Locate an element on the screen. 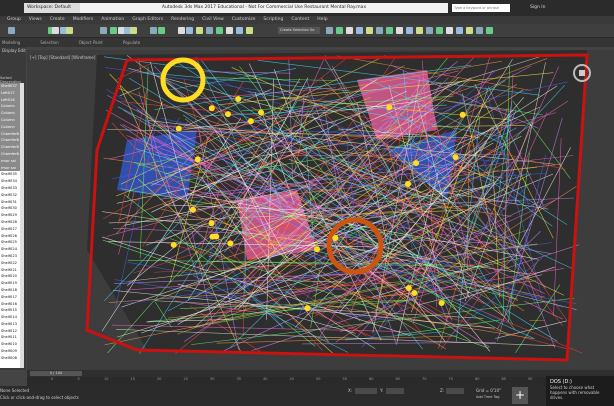 The image size is (614, 406). scene-explorer-tabs: Display Edit is located at coordinates (13, 51).